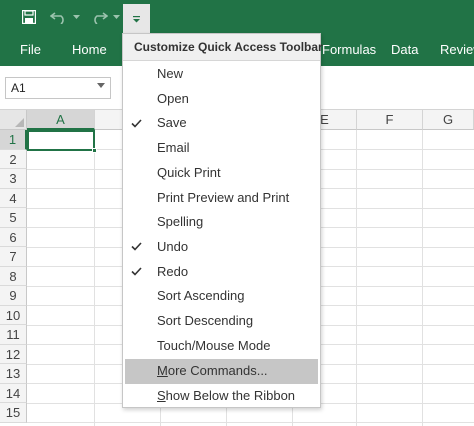  What do you see at coordinates (13, 159) in the screenshot?
I see `row-header-2: 2` at bounding box center [13, 159].